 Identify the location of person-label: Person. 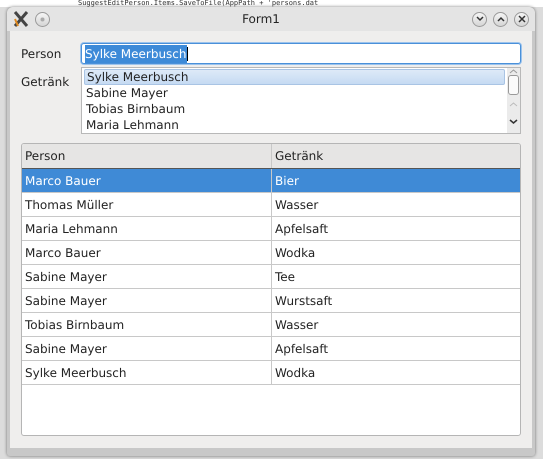
(41, 54).